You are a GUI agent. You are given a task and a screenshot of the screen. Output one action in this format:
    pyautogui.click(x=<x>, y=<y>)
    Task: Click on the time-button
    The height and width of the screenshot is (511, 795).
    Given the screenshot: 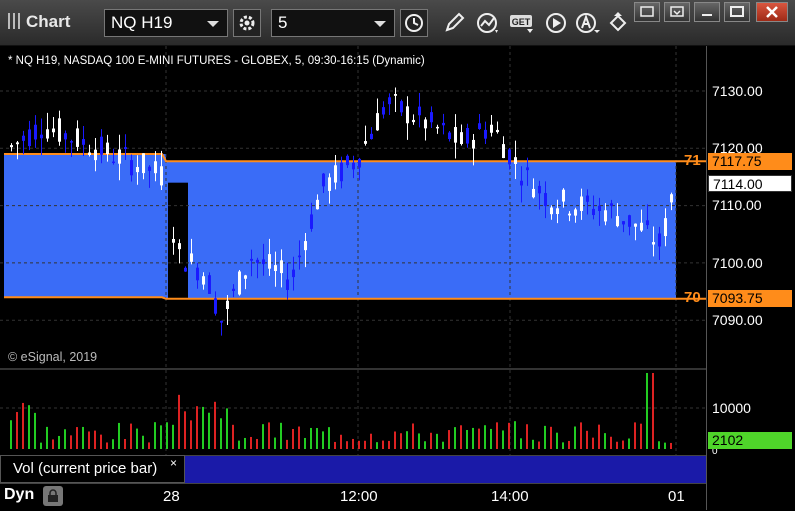 What is the action you would take?
    pyautogui.click(x=414, y=23)
    